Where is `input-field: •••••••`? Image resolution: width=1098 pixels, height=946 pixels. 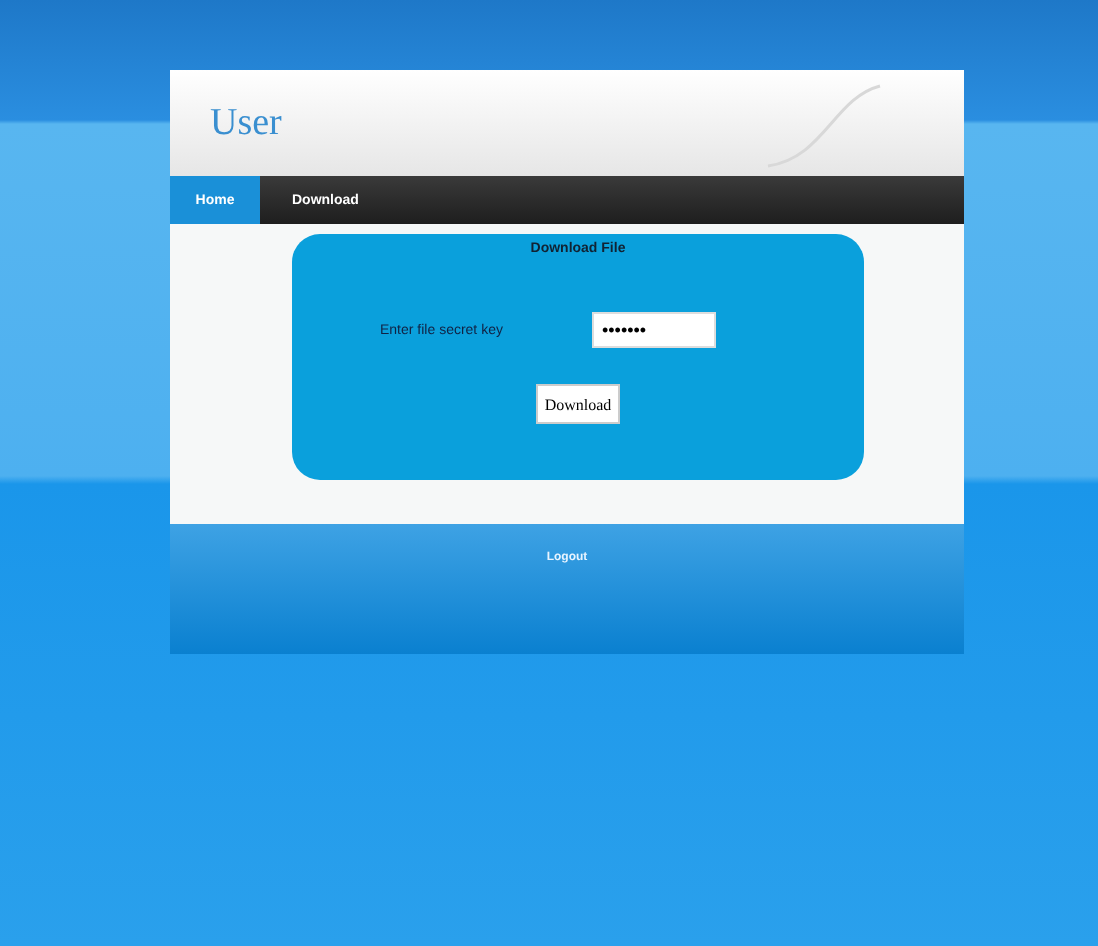
input-field: ••••••• is located at coordinates (654, 330).